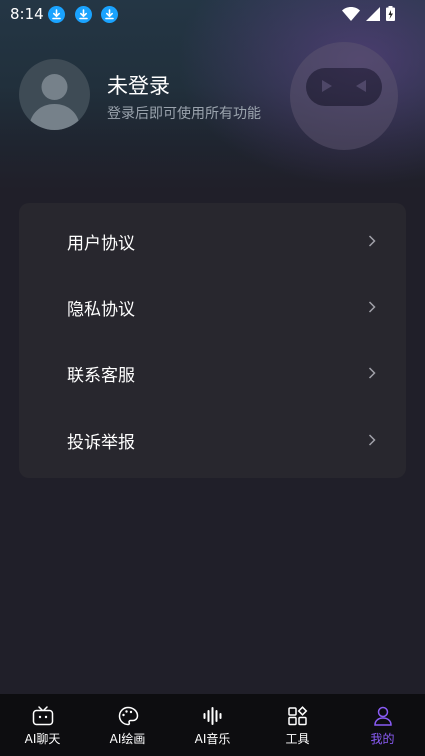  I want to click on default-avatar-icon, so click(54, 102).